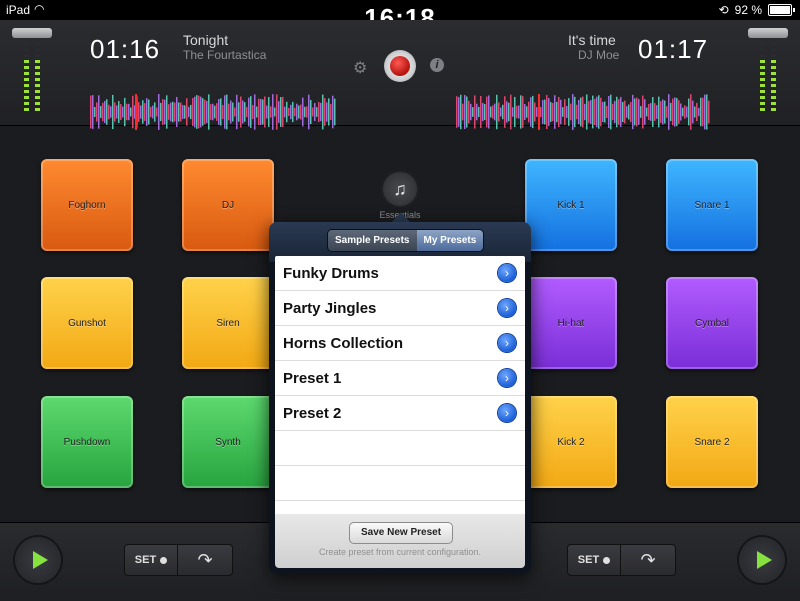 This screenshot has height=601, width=800. What do you see at coordinates (648, 560) in the screenshot?
I see `right-jump-cue-button: ↷` at bounding box center [648, 560].